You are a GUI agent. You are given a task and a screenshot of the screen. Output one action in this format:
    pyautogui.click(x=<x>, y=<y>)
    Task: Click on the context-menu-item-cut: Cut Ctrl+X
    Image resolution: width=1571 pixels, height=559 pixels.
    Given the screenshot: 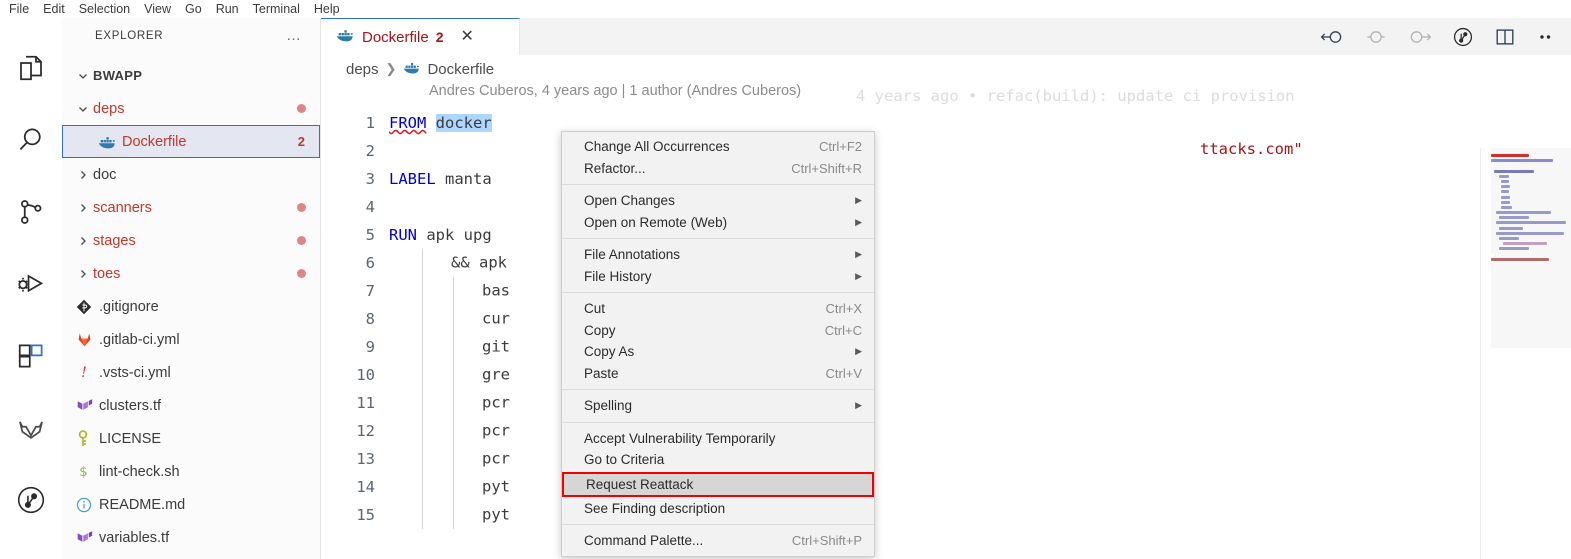 What is the action you would take?
    pyautogui.click(x=718, y=309)
    